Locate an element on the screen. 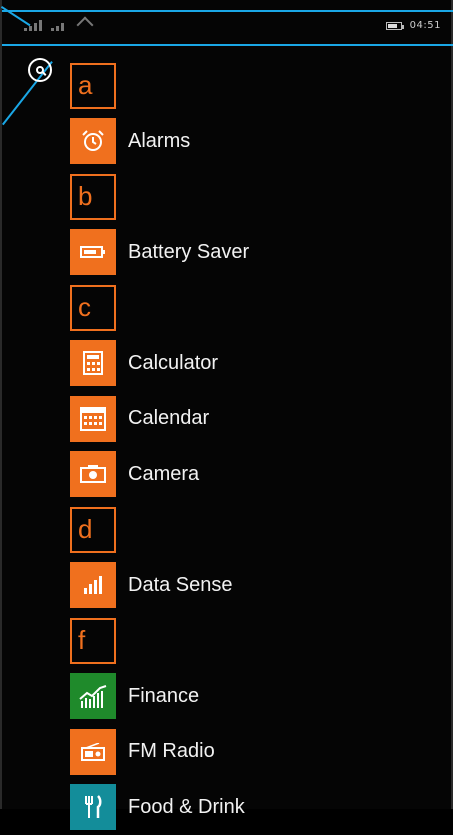  fm-radio-label: FM Radio is located at coordinates (171, 751).